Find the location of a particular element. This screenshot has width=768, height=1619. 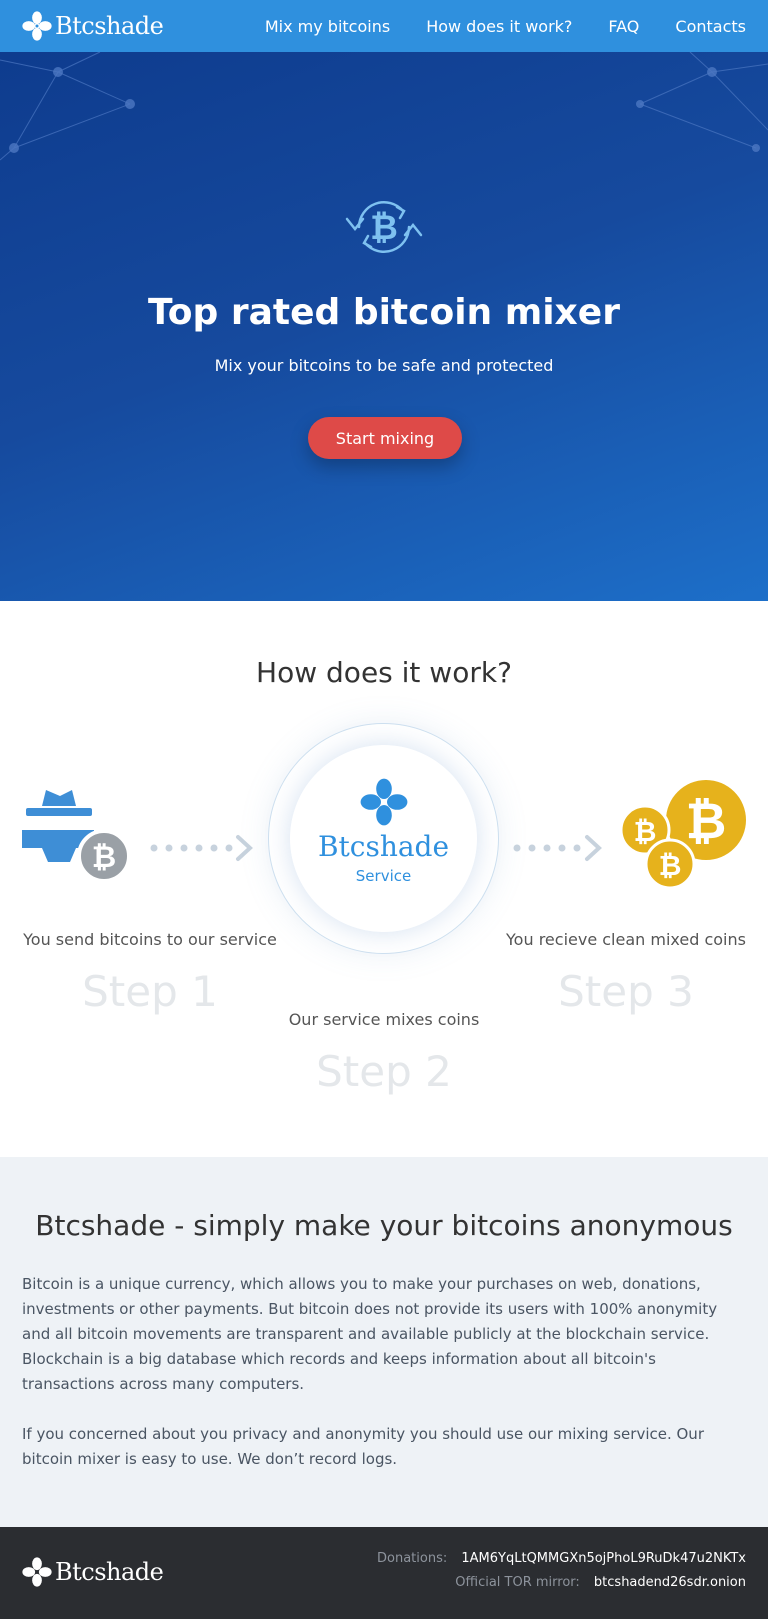

step-1-label: Step 1 is located at coordinates (150, 991).